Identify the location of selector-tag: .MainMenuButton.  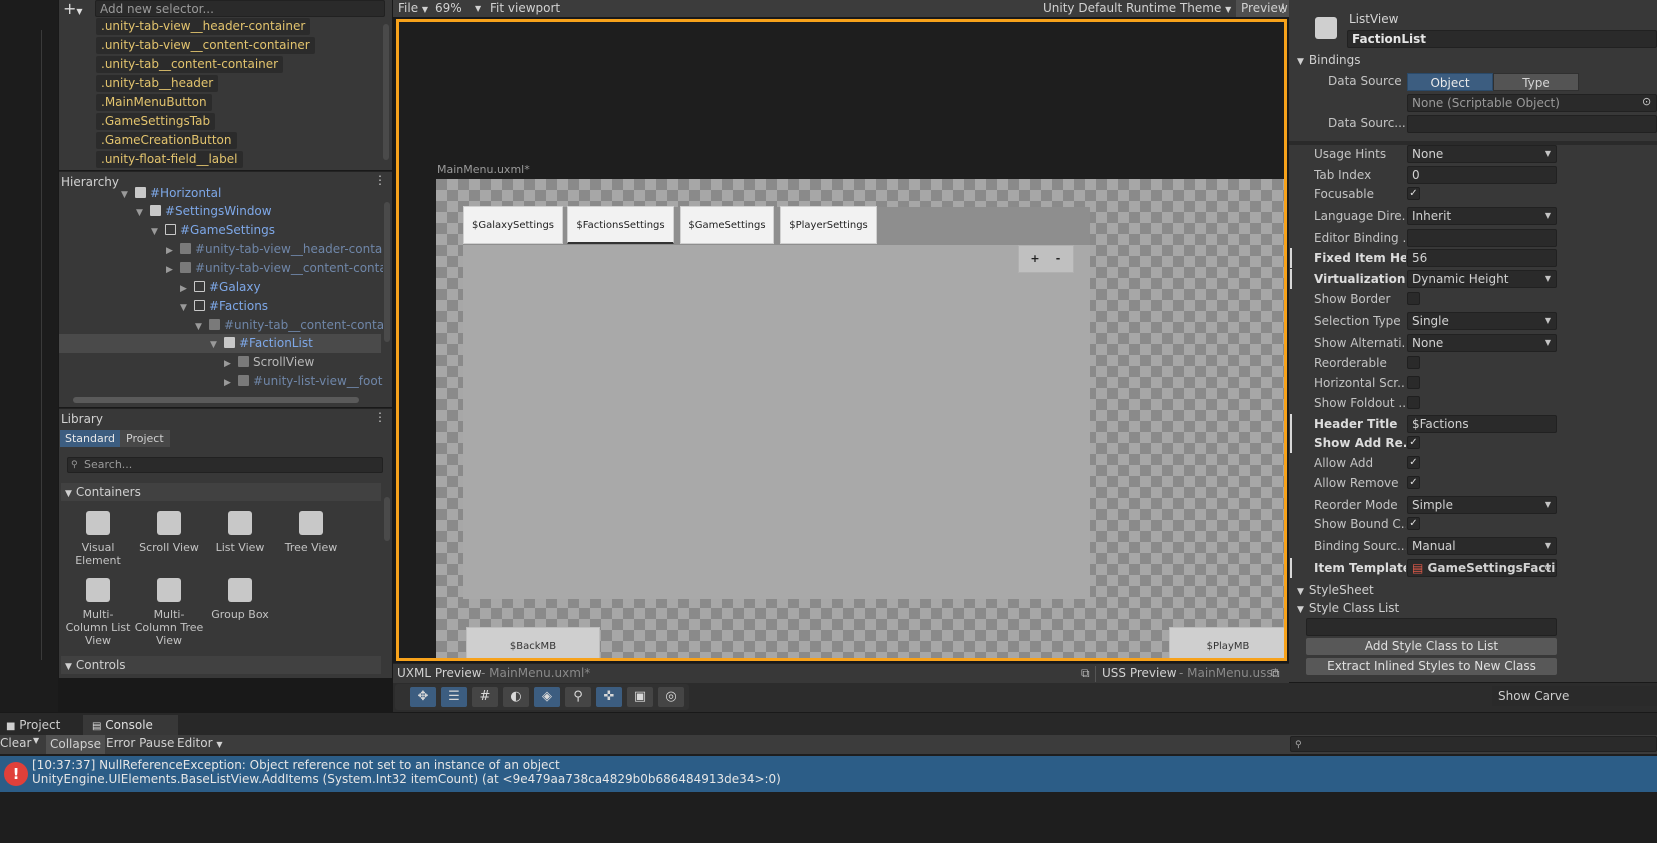
(154, 102).